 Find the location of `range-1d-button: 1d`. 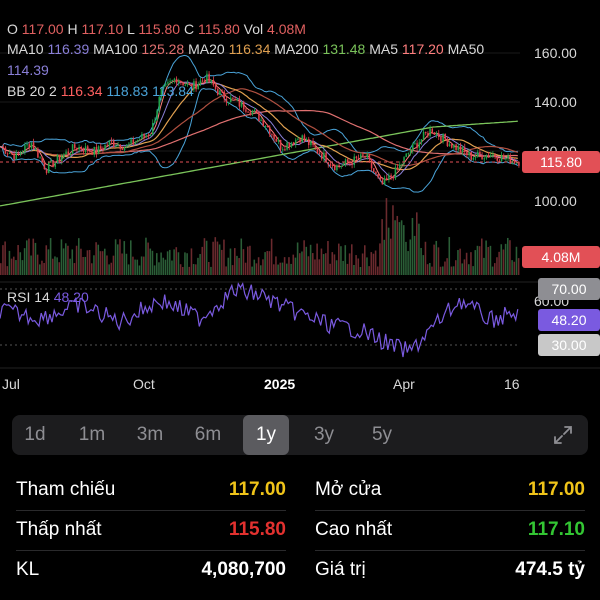

range-1d-button: 1d is located at coordinates (35, 435).